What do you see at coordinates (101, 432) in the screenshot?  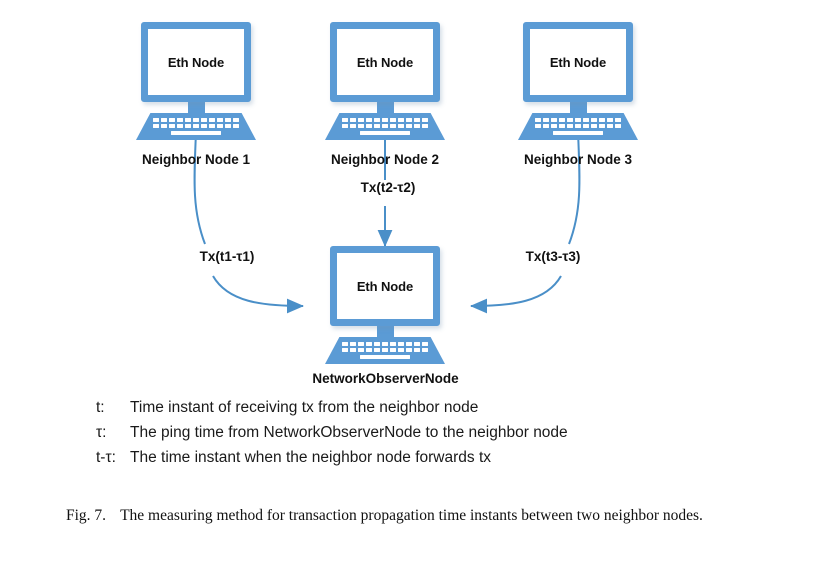 I see `legend-symbol: τ:` at bounding box center [101, 432].